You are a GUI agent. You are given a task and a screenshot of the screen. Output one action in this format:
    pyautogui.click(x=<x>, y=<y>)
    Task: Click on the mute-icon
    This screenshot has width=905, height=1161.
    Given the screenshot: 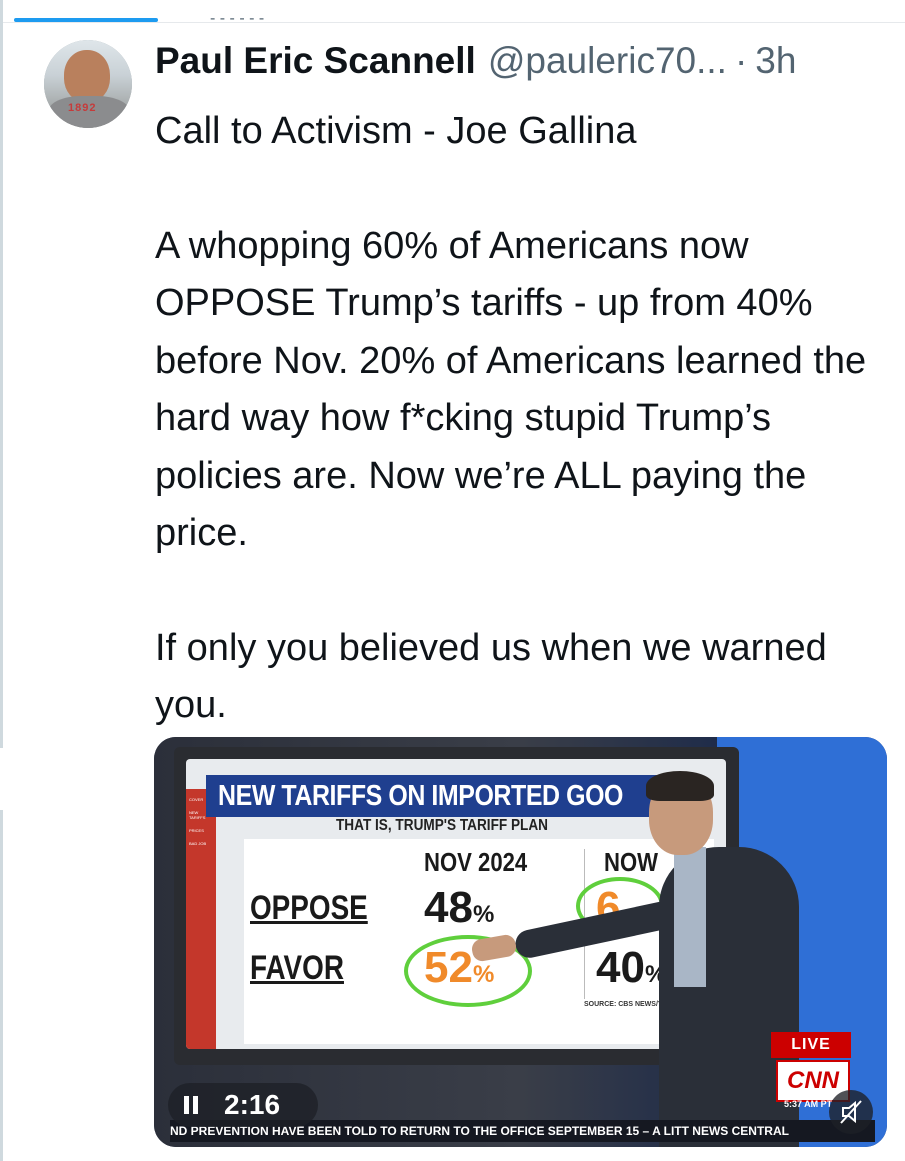 What is the action you would take?
    pyautogui.click(x=851, y=1112)
    